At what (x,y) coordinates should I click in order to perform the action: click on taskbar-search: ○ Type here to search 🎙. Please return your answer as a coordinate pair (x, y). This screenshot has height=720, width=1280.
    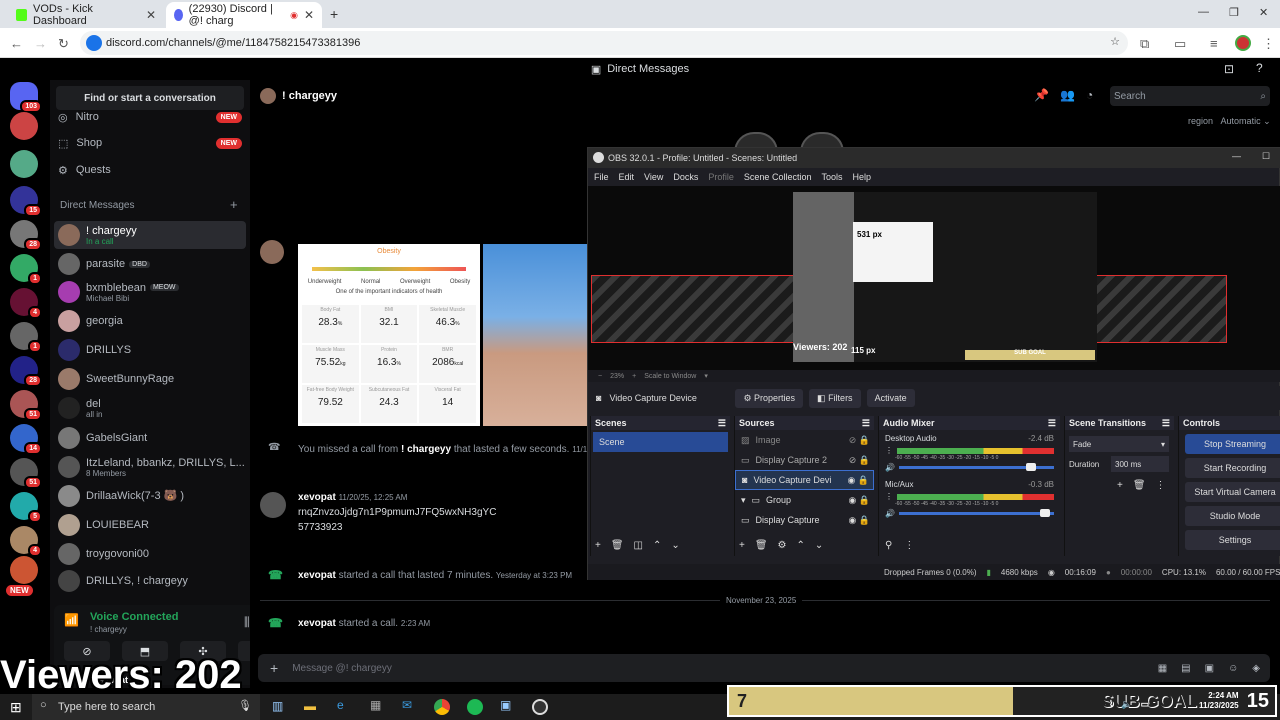
    Looking at the image, I should click on (146, 707).